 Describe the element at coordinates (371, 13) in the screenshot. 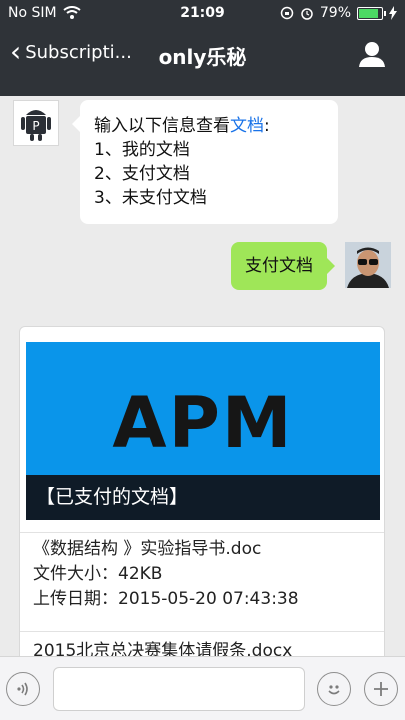

I see `battery-icon` at that location.